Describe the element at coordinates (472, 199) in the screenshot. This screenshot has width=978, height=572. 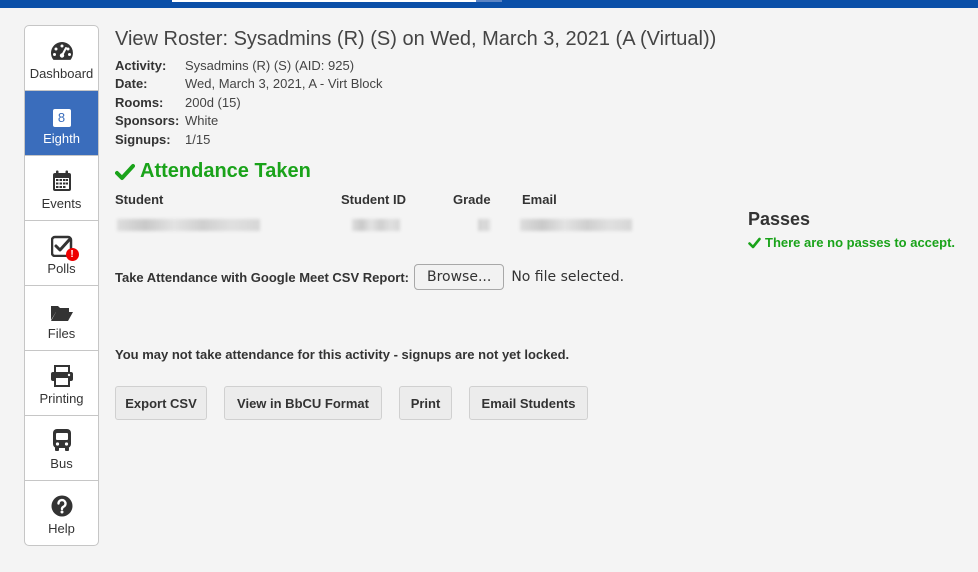
I see `column-header-grade: Grade` at that location.